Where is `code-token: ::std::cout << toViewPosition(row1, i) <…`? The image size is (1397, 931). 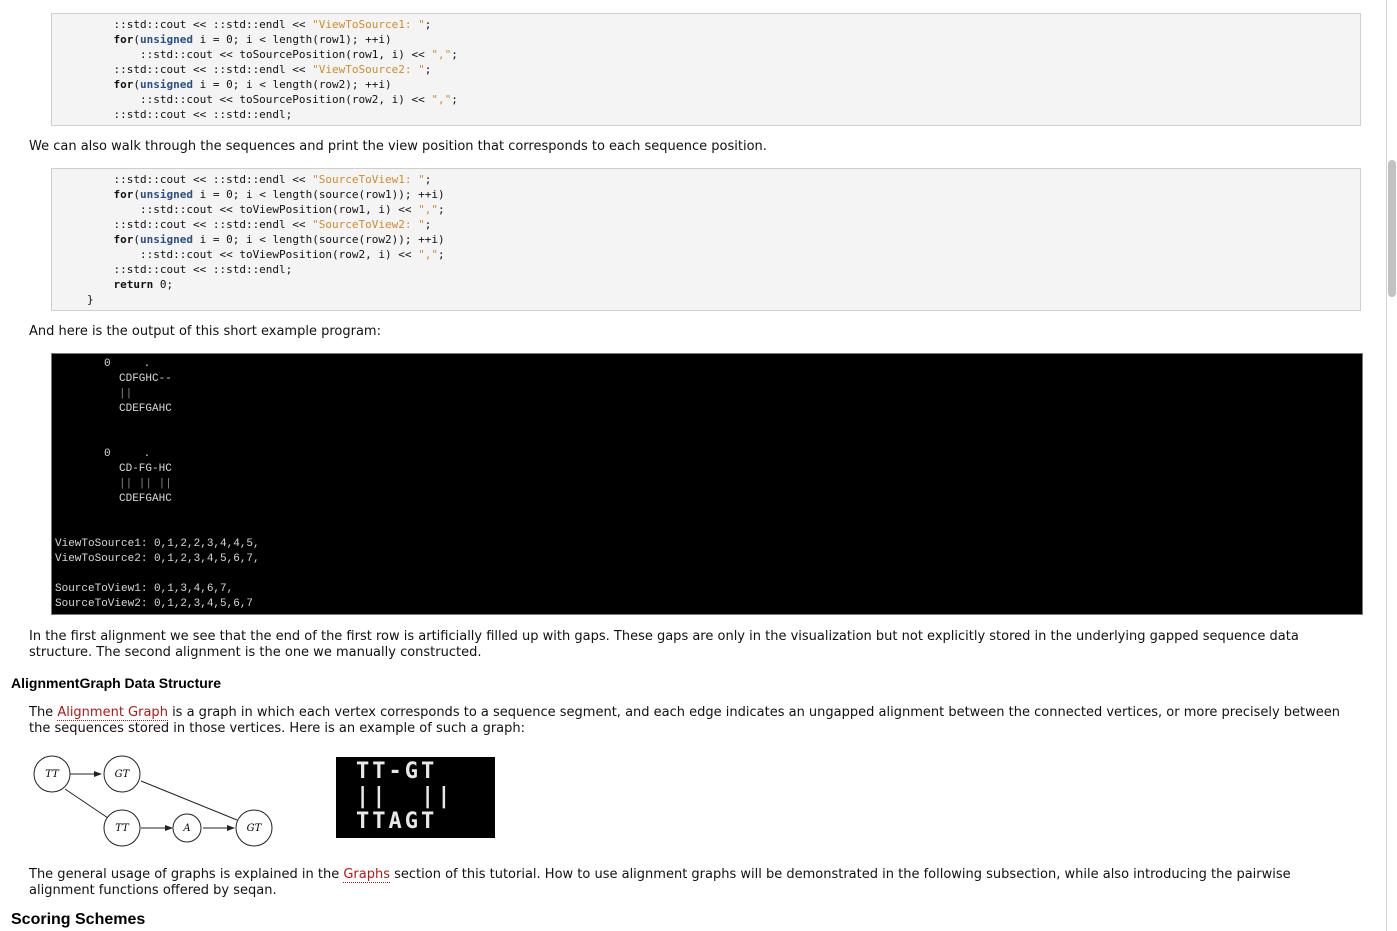
code-token: ::std::cout << toViewPosition(row1, i) <… is located at coordinates (253, 209).